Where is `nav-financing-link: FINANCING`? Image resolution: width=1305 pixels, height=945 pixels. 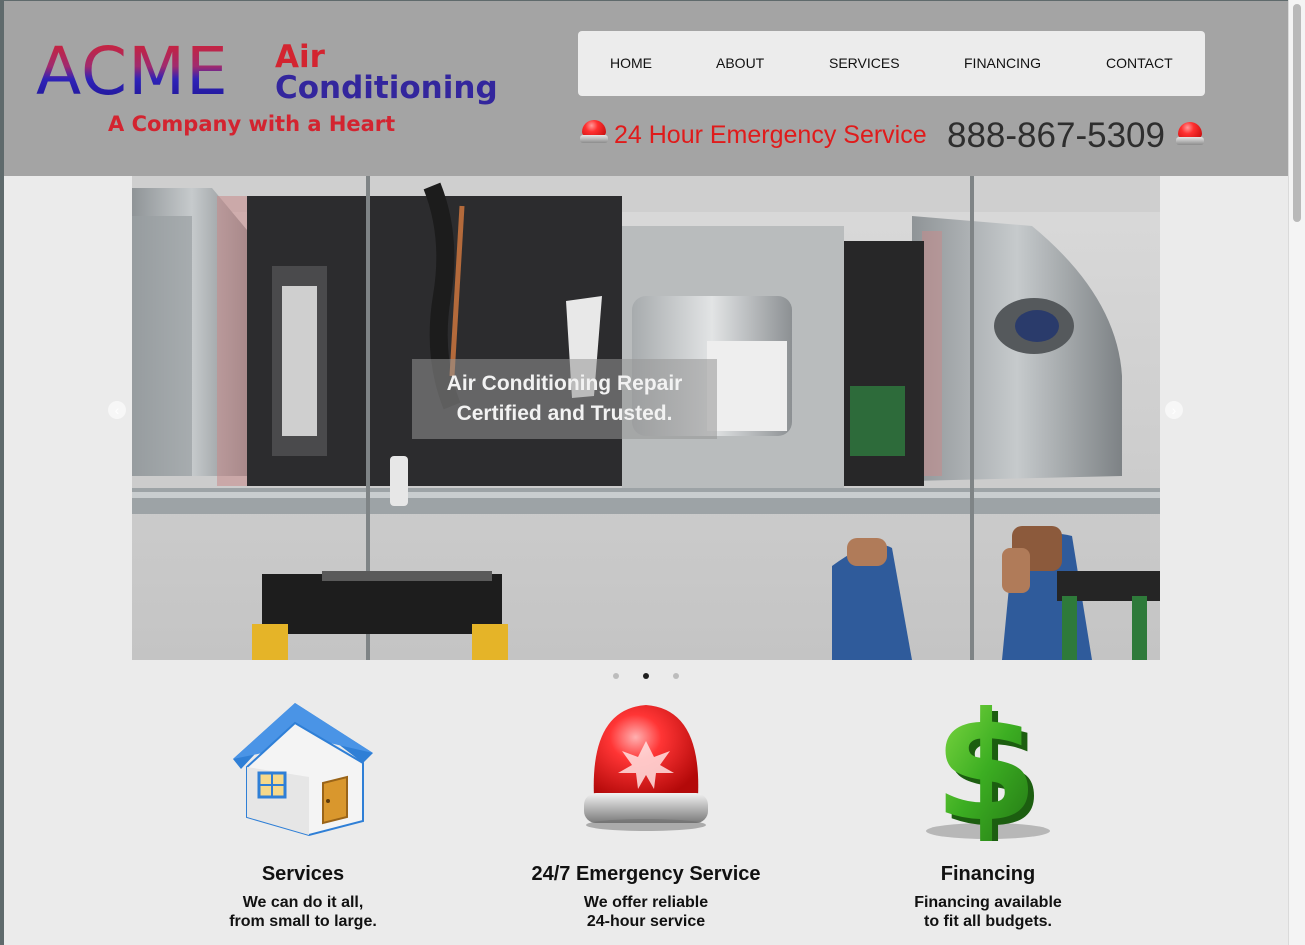 nav-financing-link: FINANCING is located at coordinates (1002, 63).